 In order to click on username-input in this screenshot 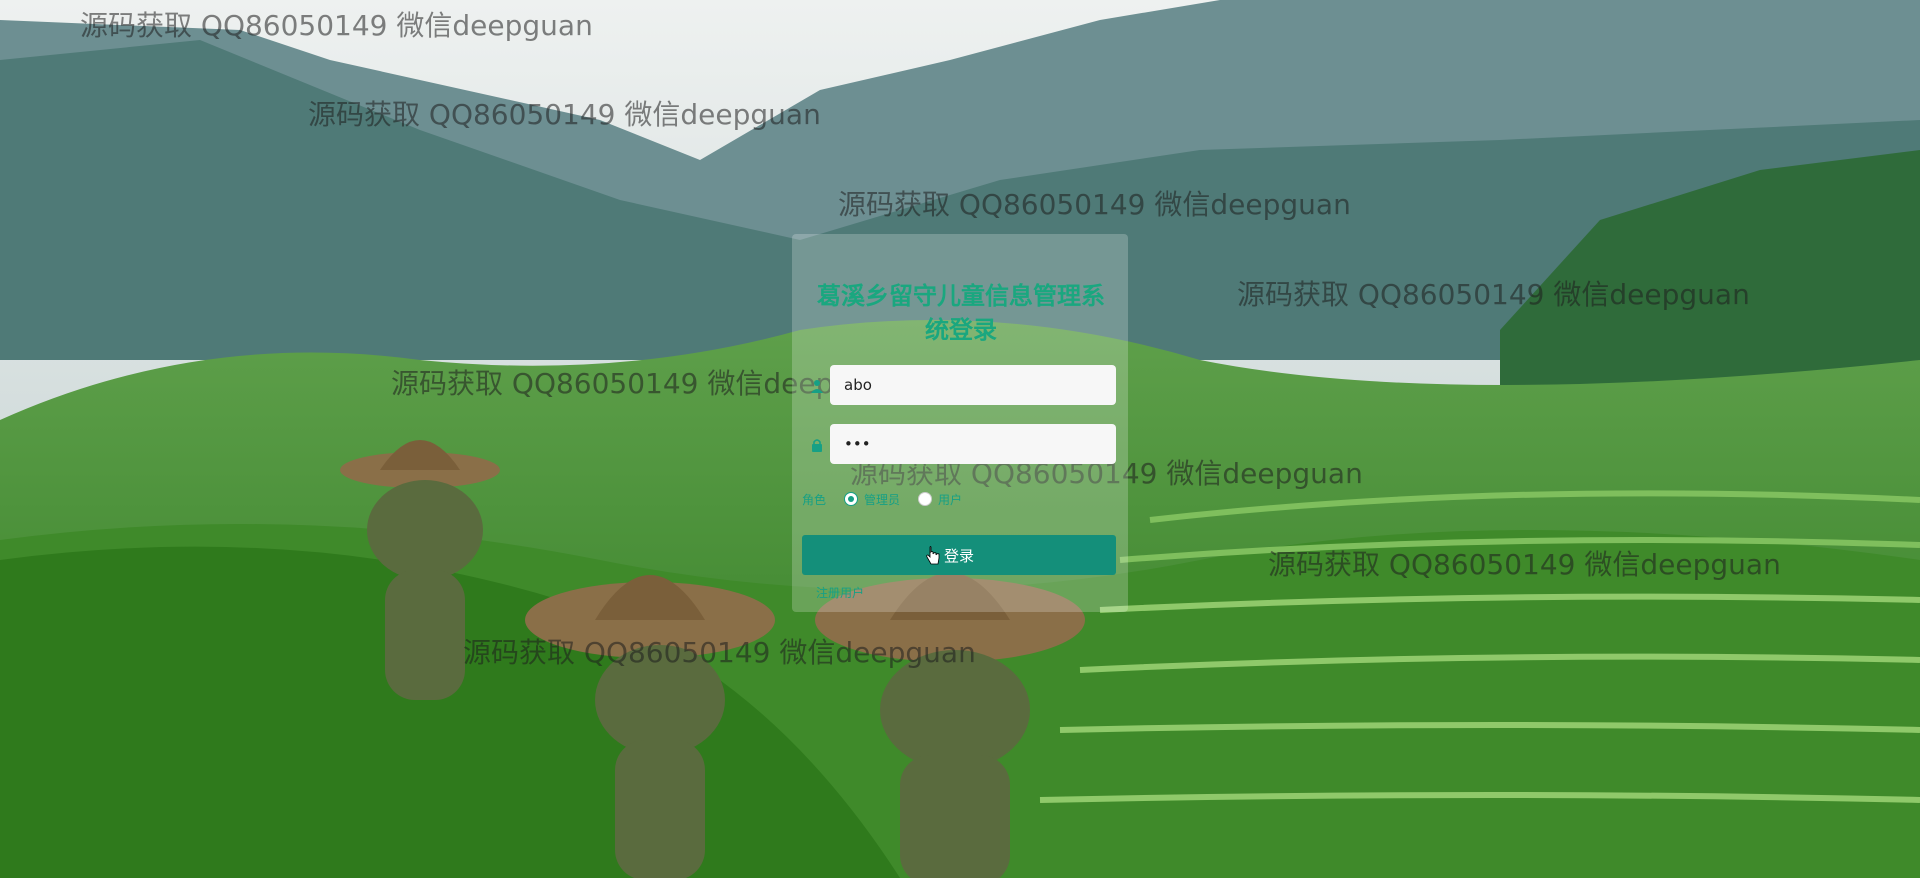, I will do `click(973, 385)`.